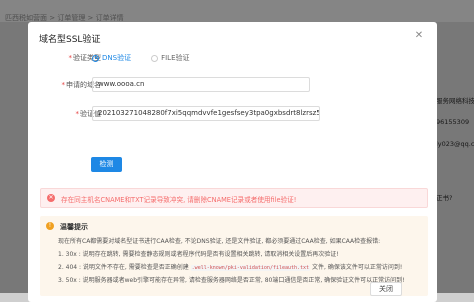 This screenshot has height=302, width=474. Describe the element at coordinates (419, 36) in the screenshot. I see `close-icon: ✕` at that location.